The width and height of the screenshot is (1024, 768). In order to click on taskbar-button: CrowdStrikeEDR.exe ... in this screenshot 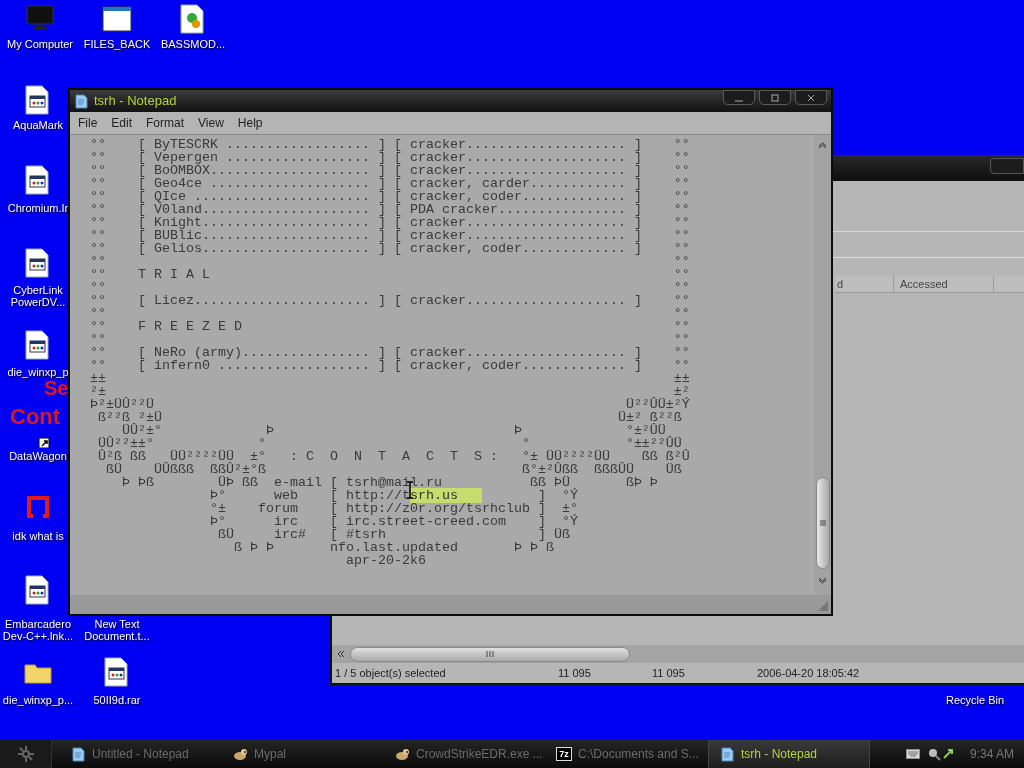, I will do `click(465, 754)`.